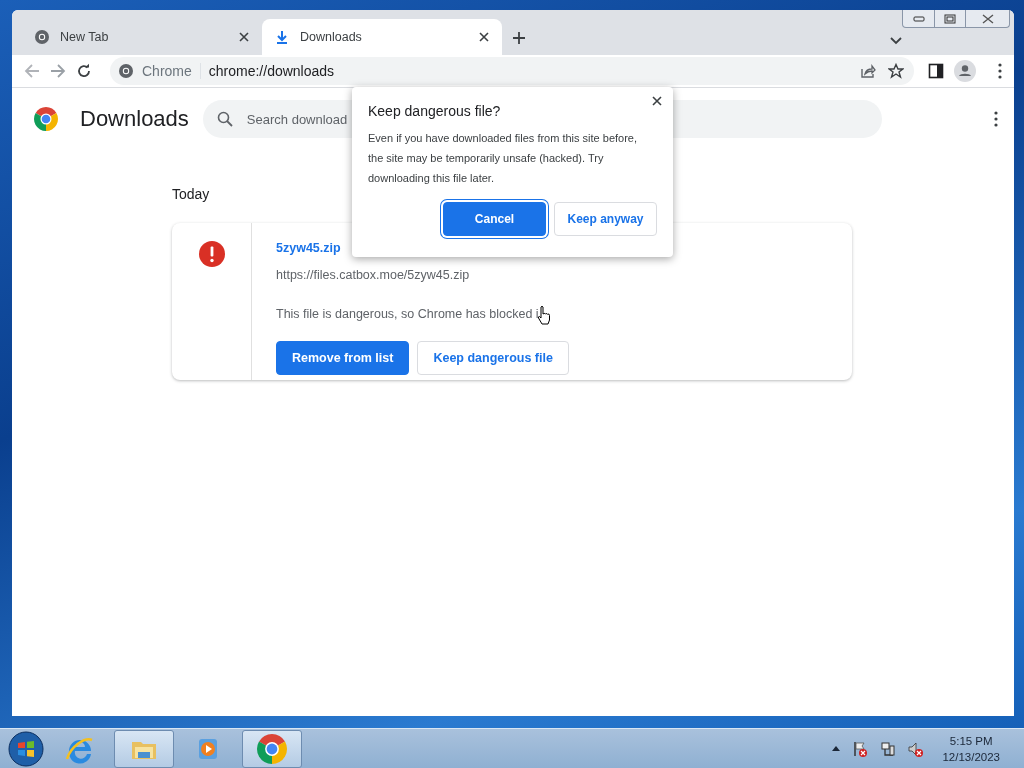  I want to click on profile-button, so click(965, 71).